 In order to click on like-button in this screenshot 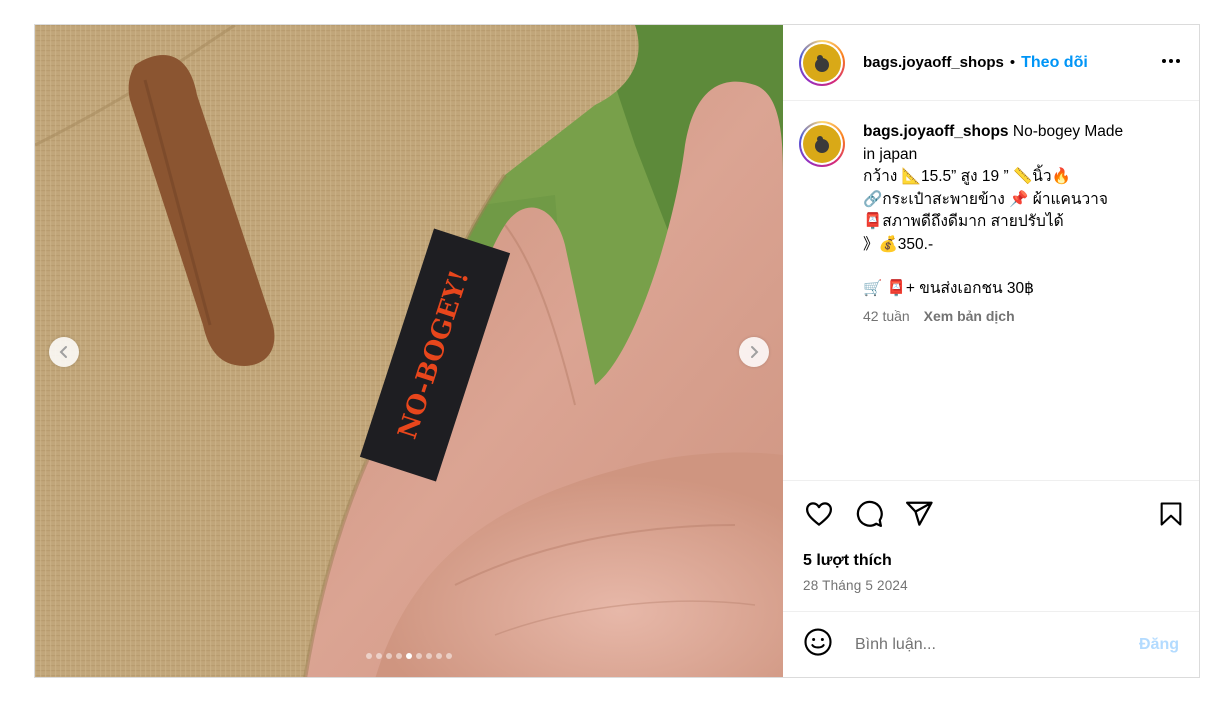, I will do `click(819, 514)`.